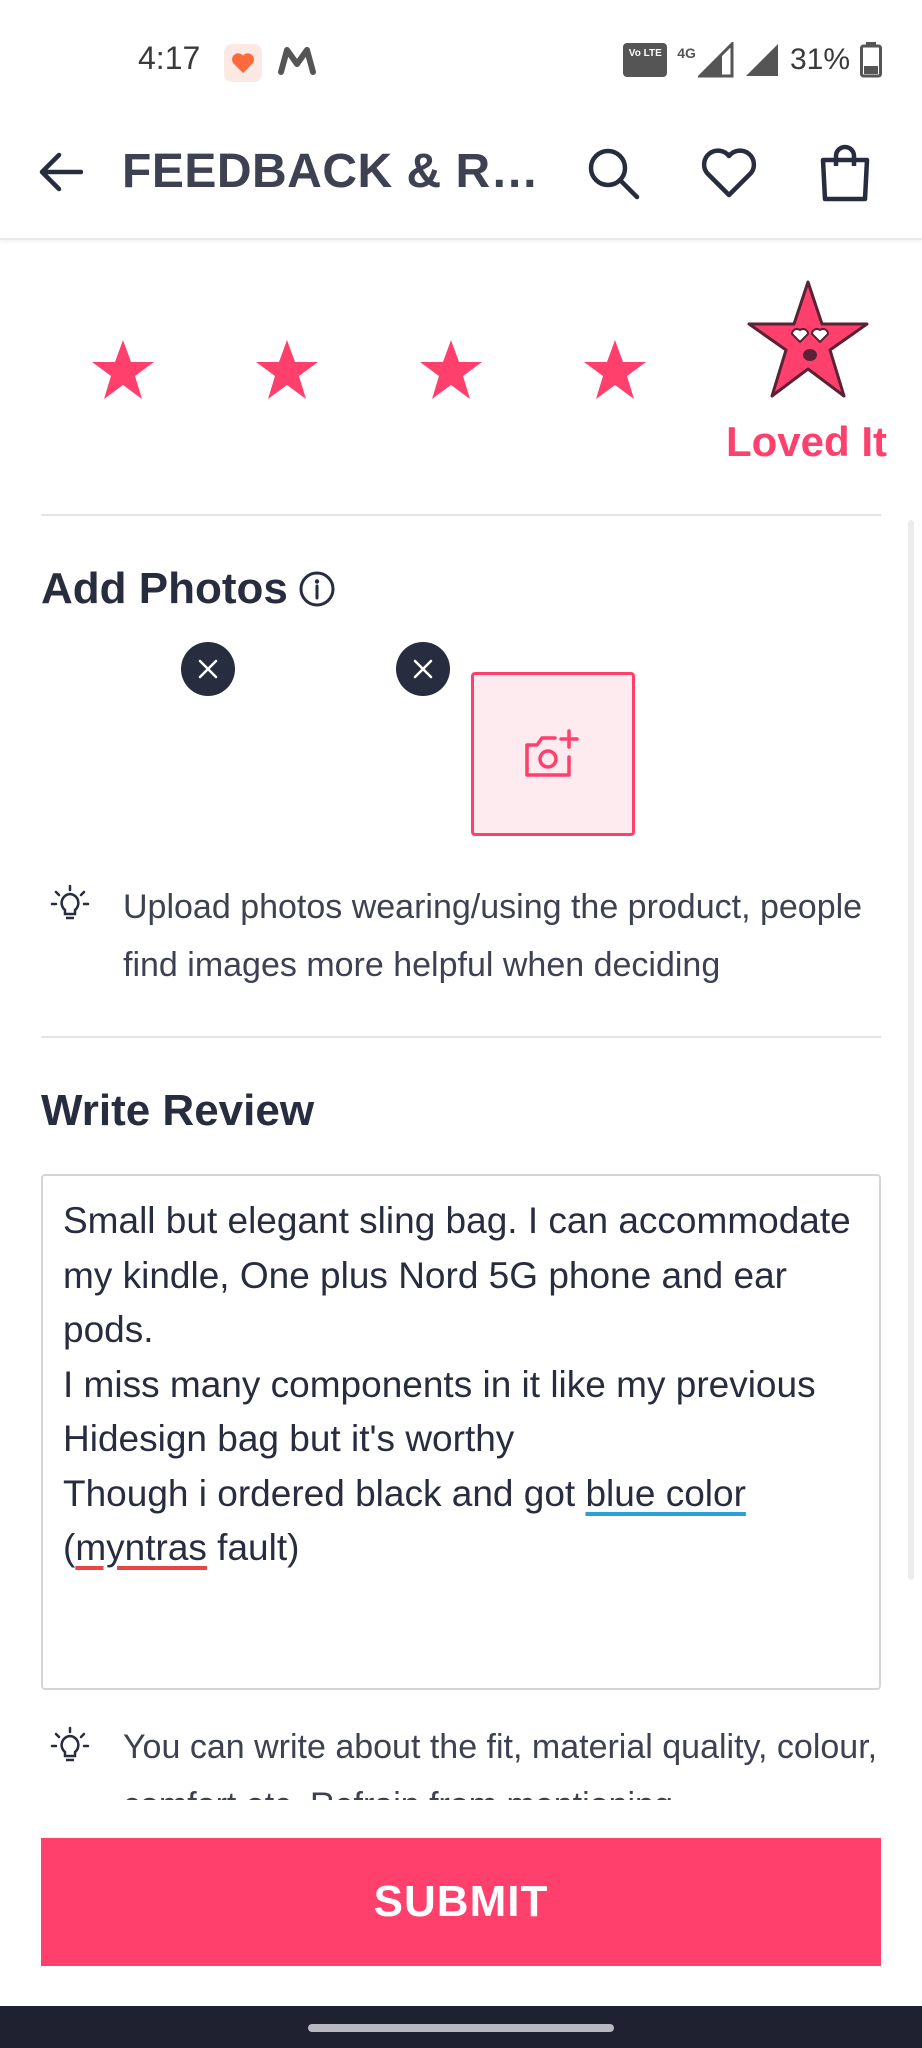 This screenshot has height=2048, width=922. Describe the element at coordinates (169, 58) in the screenshot. I see `status-time: 4:17` at that location.